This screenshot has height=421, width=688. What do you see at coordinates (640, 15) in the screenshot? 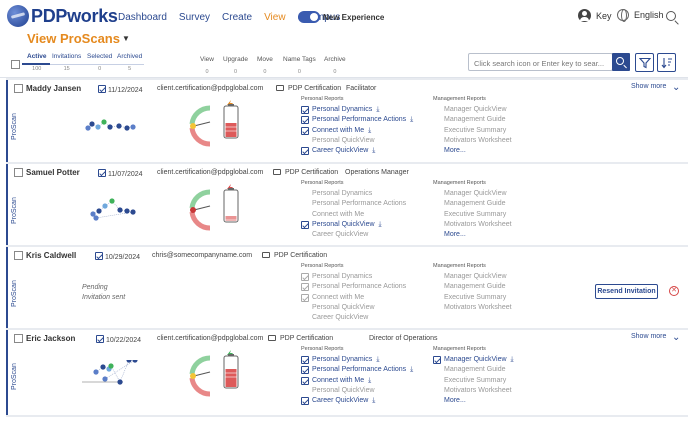
I see `language-menu: English` at bounding box center [640, 15].